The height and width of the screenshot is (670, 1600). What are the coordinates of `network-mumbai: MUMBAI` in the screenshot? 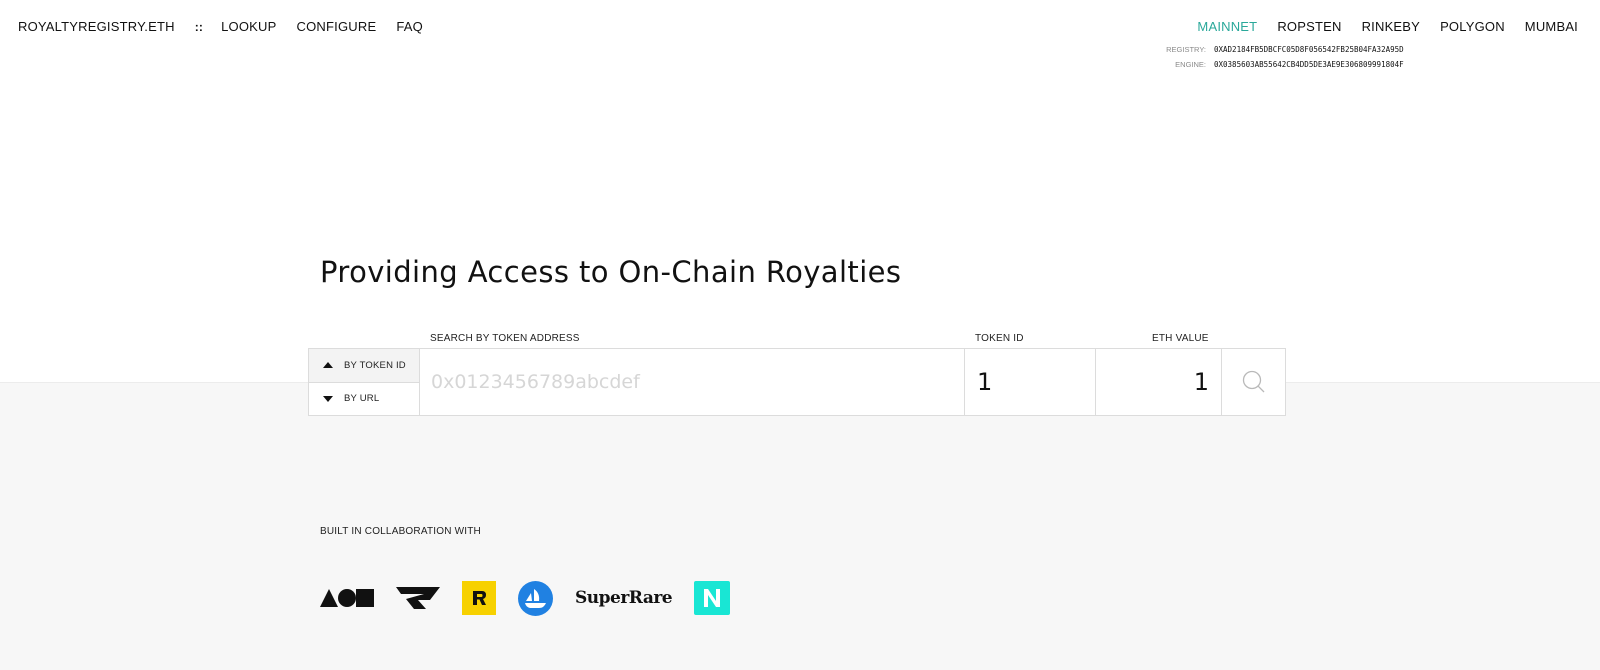 It's located at (1551, 26).